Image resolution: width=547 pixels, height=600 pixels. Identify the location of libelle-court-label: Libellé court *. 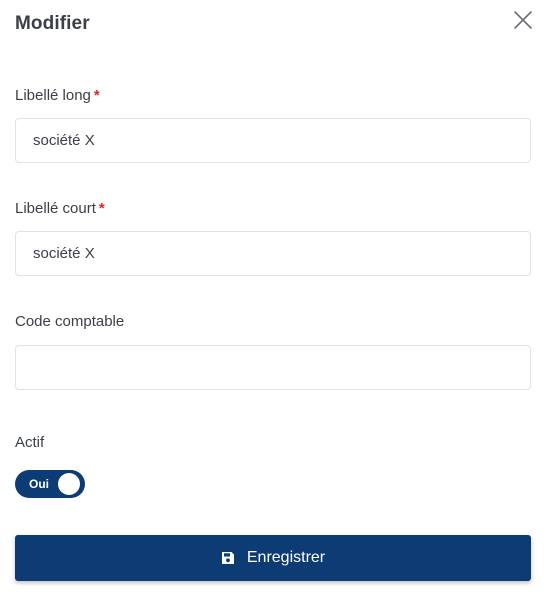
(60, 208).